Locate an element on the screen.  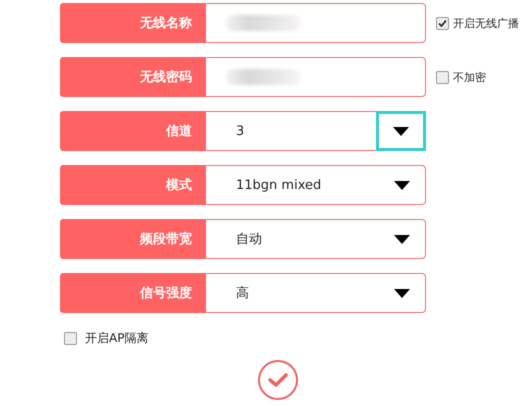
selected-value: 高 is located at coordinates (242, 293).